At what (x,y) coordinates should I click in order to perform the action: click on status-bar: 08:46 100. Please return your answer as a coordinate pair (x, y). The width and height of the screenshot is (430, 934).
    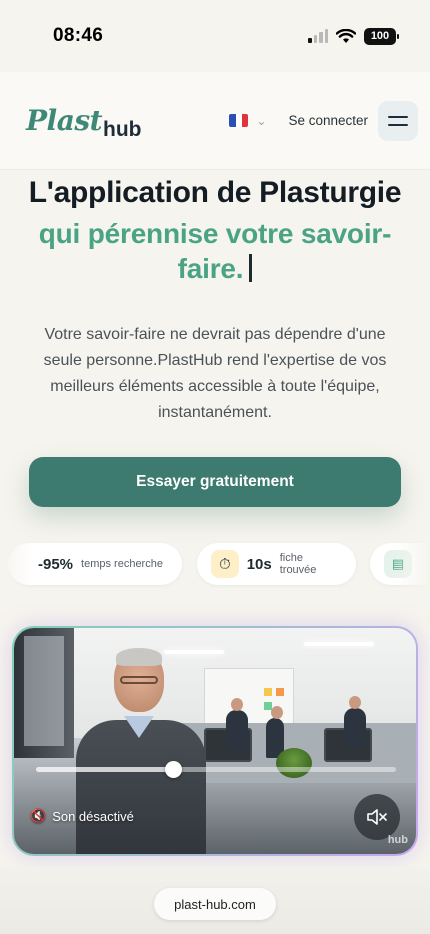
    Looking at the image, I should click on (215, 36).